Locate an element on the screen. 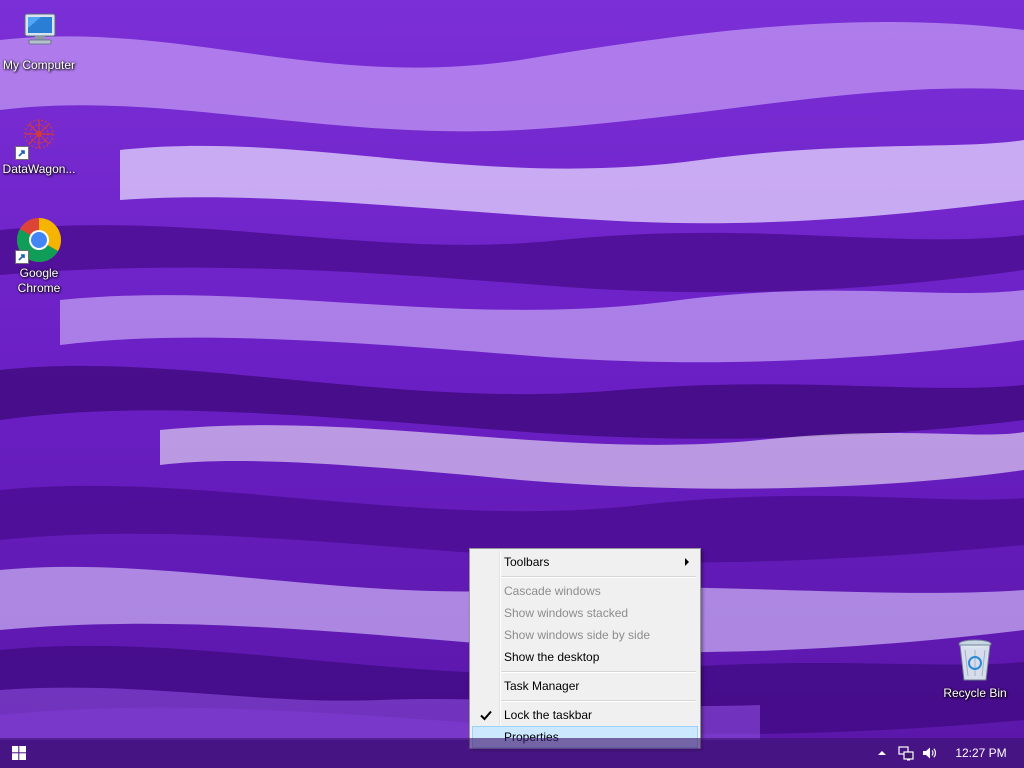  menu-item-show-the-desktop: Show the desktop is located at coordinates (585, 657).